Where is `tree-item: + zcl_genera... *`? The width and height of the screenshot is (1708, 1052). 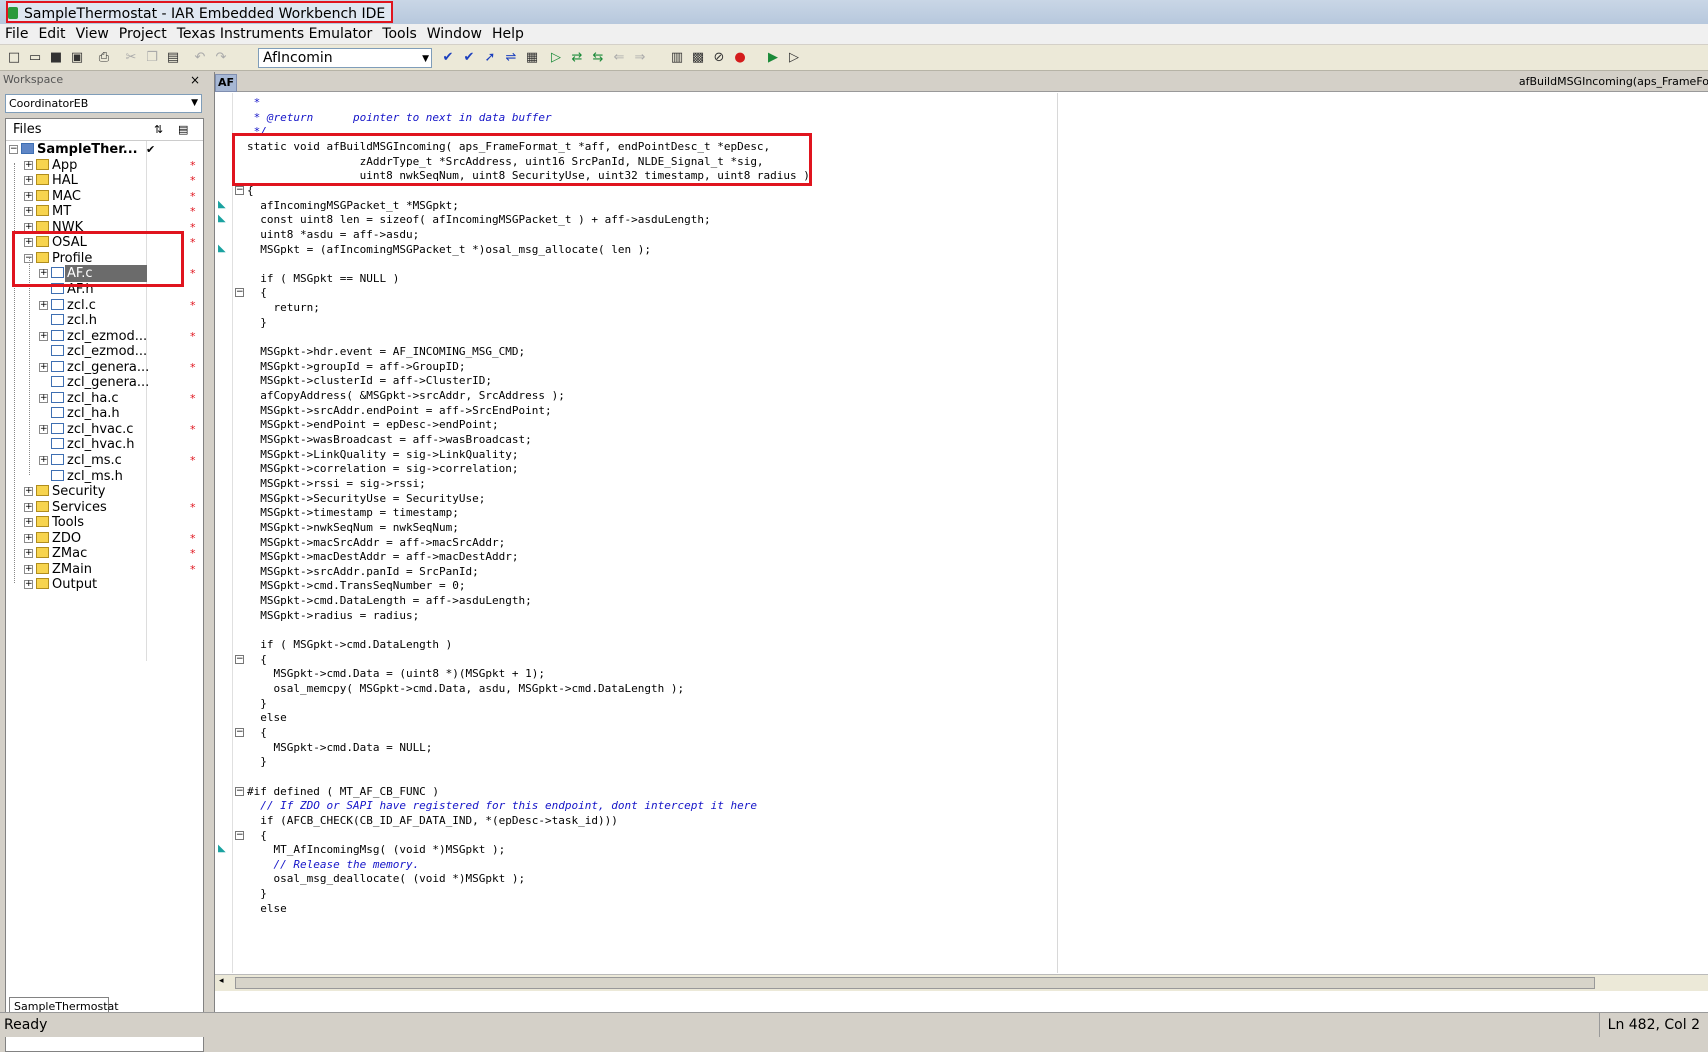
tree-item: + zcl_genera... * is located at coordinates (104, 367).